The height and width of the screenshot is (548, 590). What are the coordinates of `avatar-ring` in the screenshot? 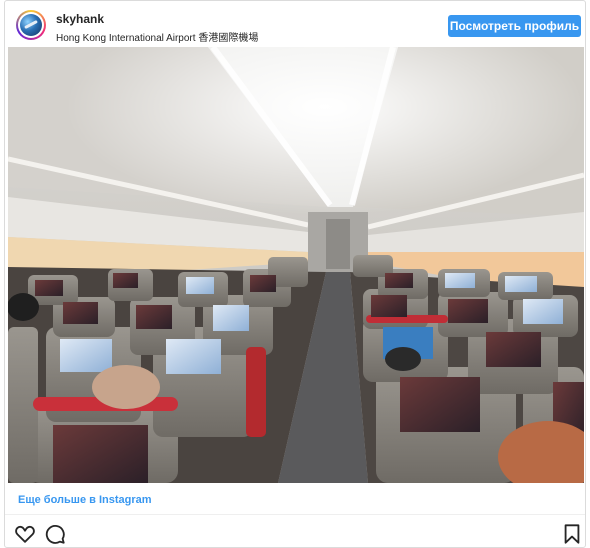 It's located at (31, 25).